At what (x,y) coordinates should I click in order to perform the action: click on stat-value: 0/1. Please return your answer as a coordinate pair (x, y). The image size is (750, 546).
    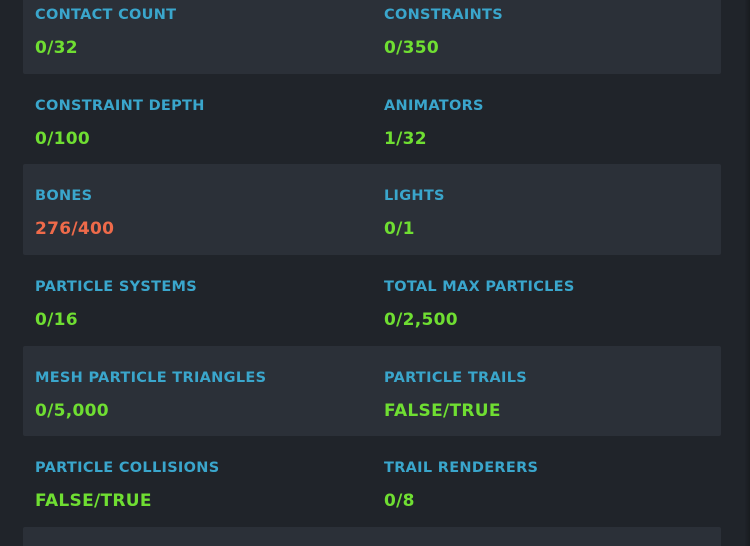
    Looking at the image, I should click on (399, 229).